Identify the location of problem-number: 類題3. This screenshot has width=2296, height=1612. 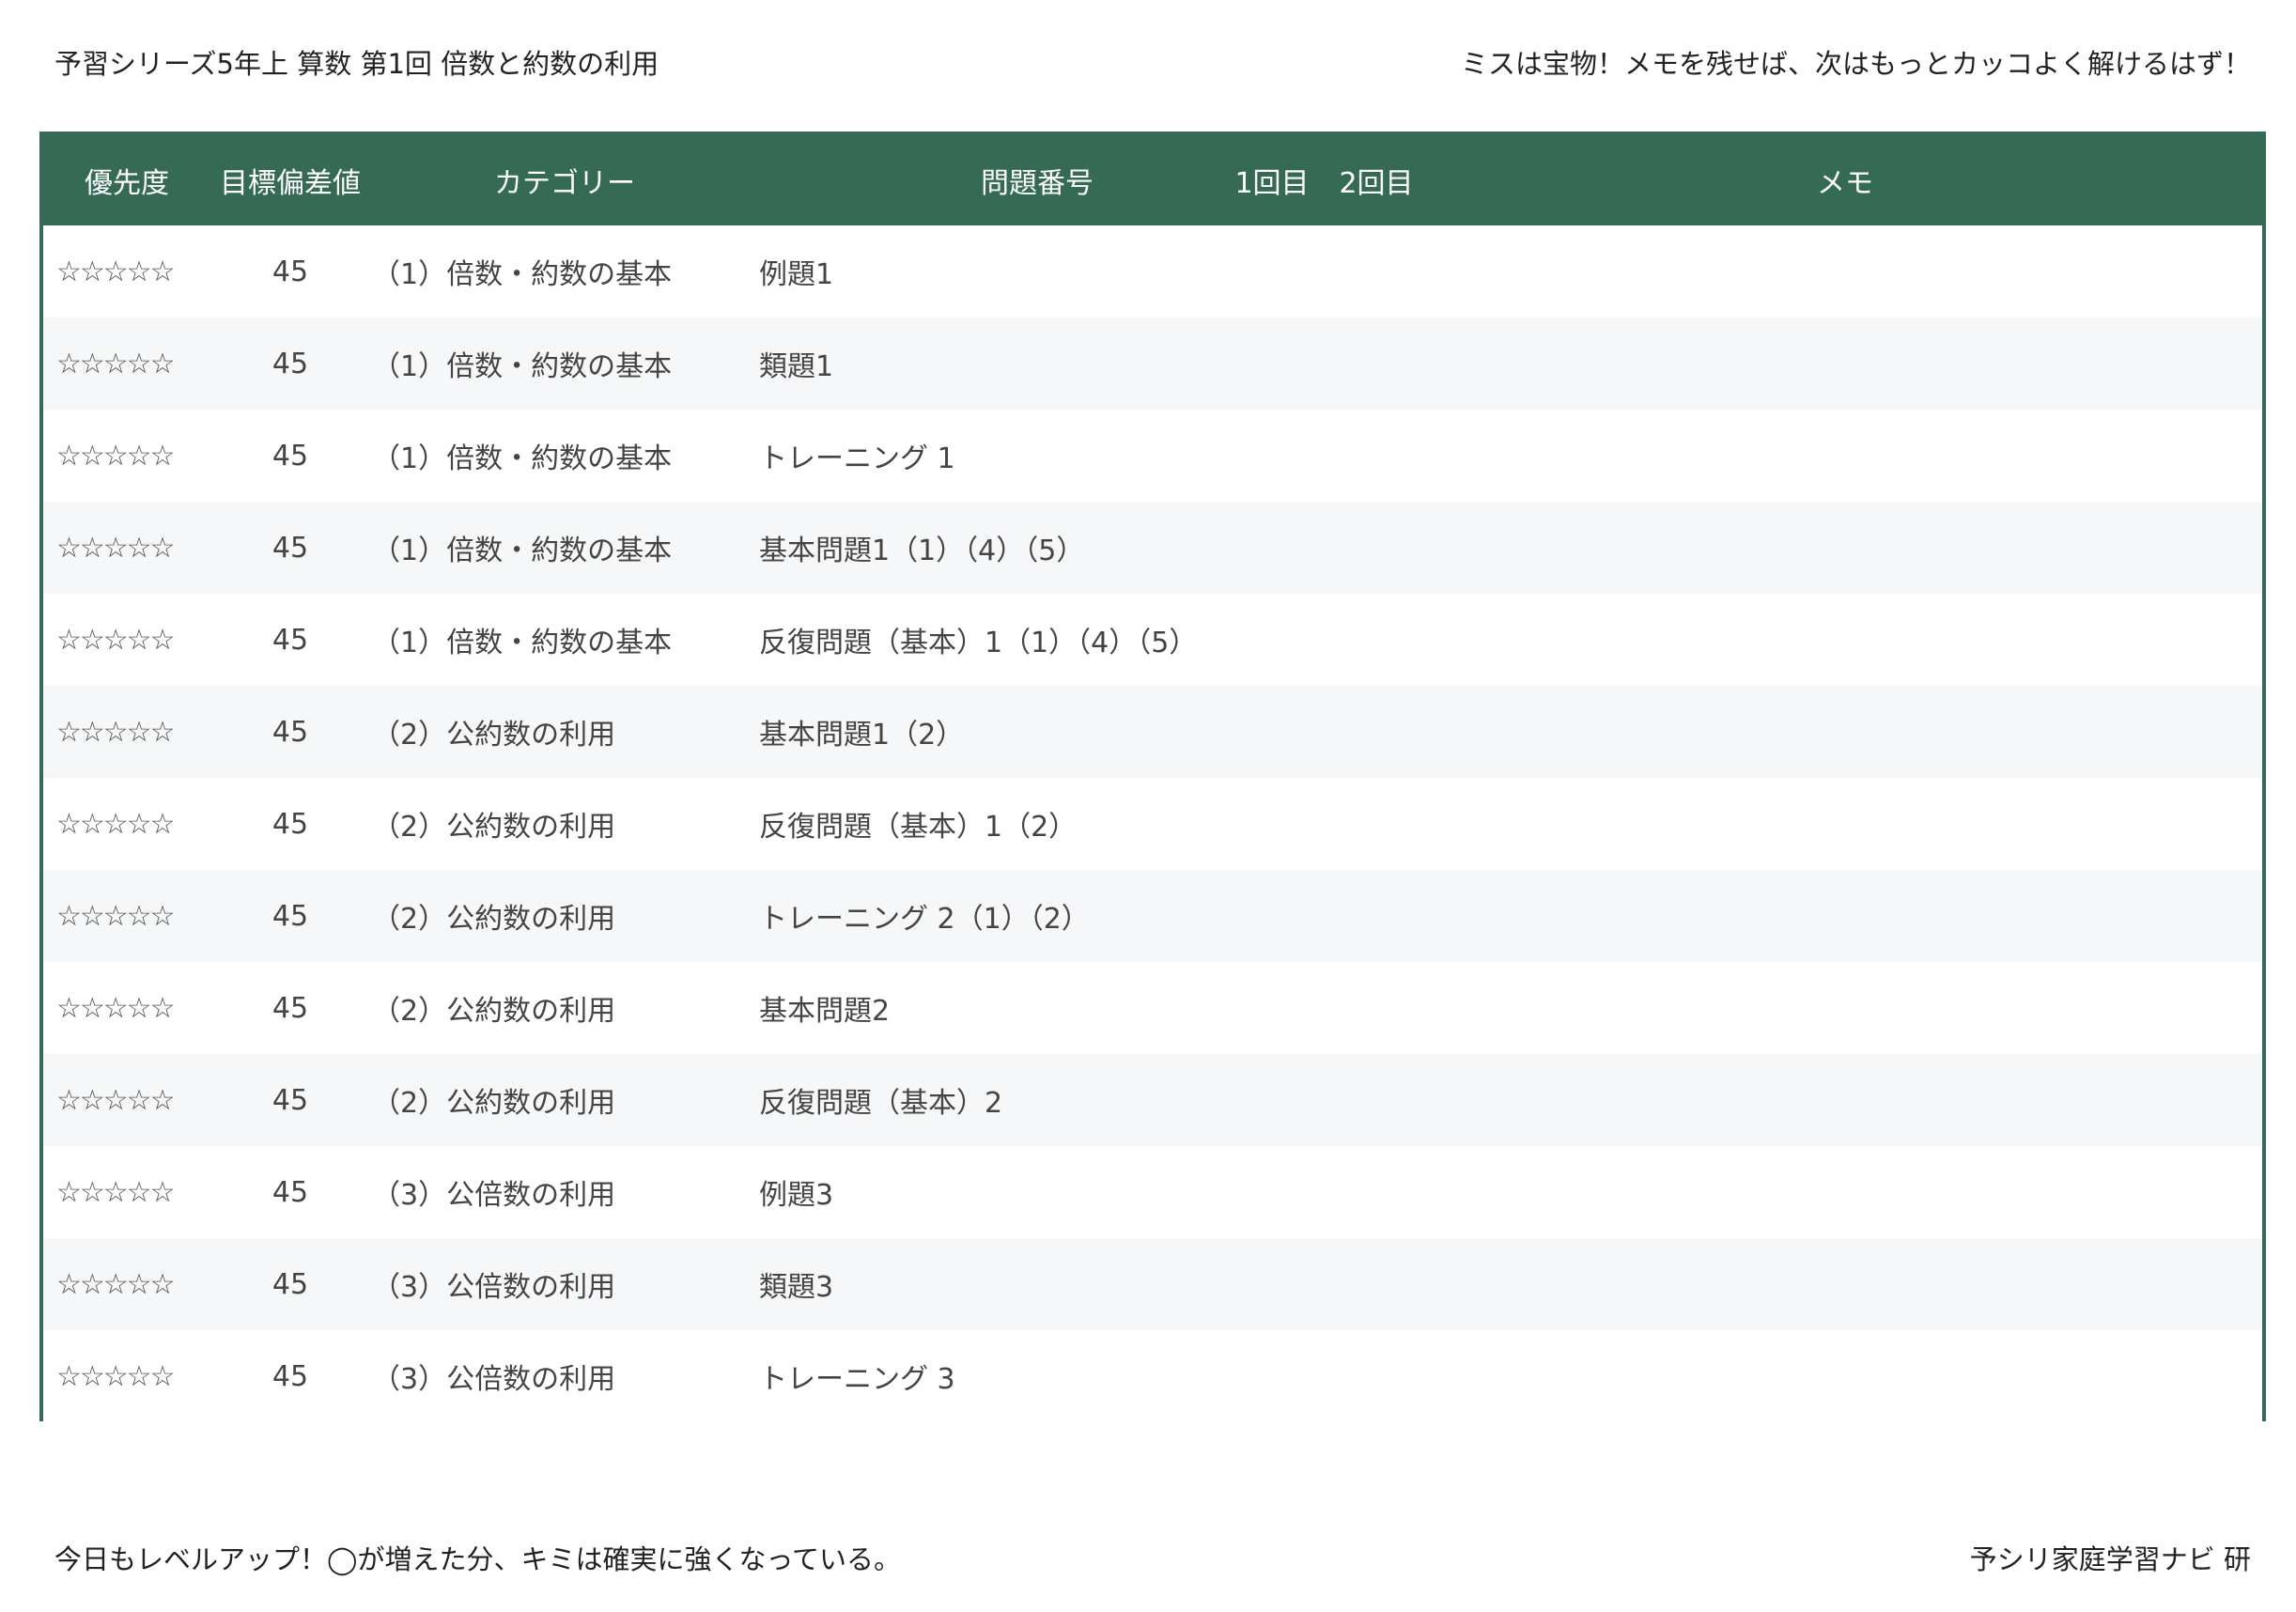
(796, 1287).